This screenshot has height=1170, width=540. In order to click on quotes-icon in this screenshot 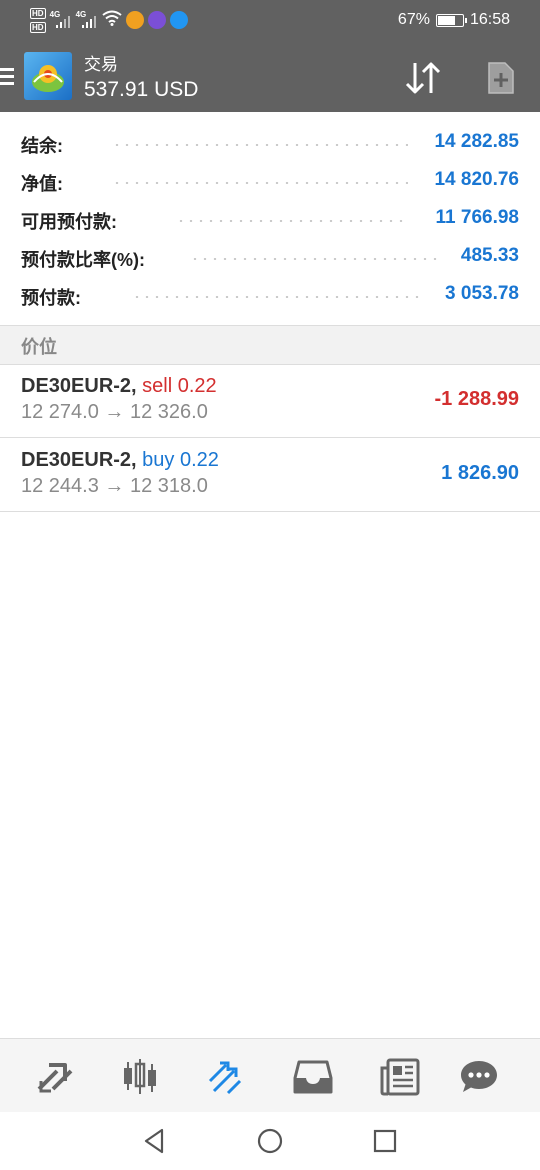, I will do `click(55, 1077)`.